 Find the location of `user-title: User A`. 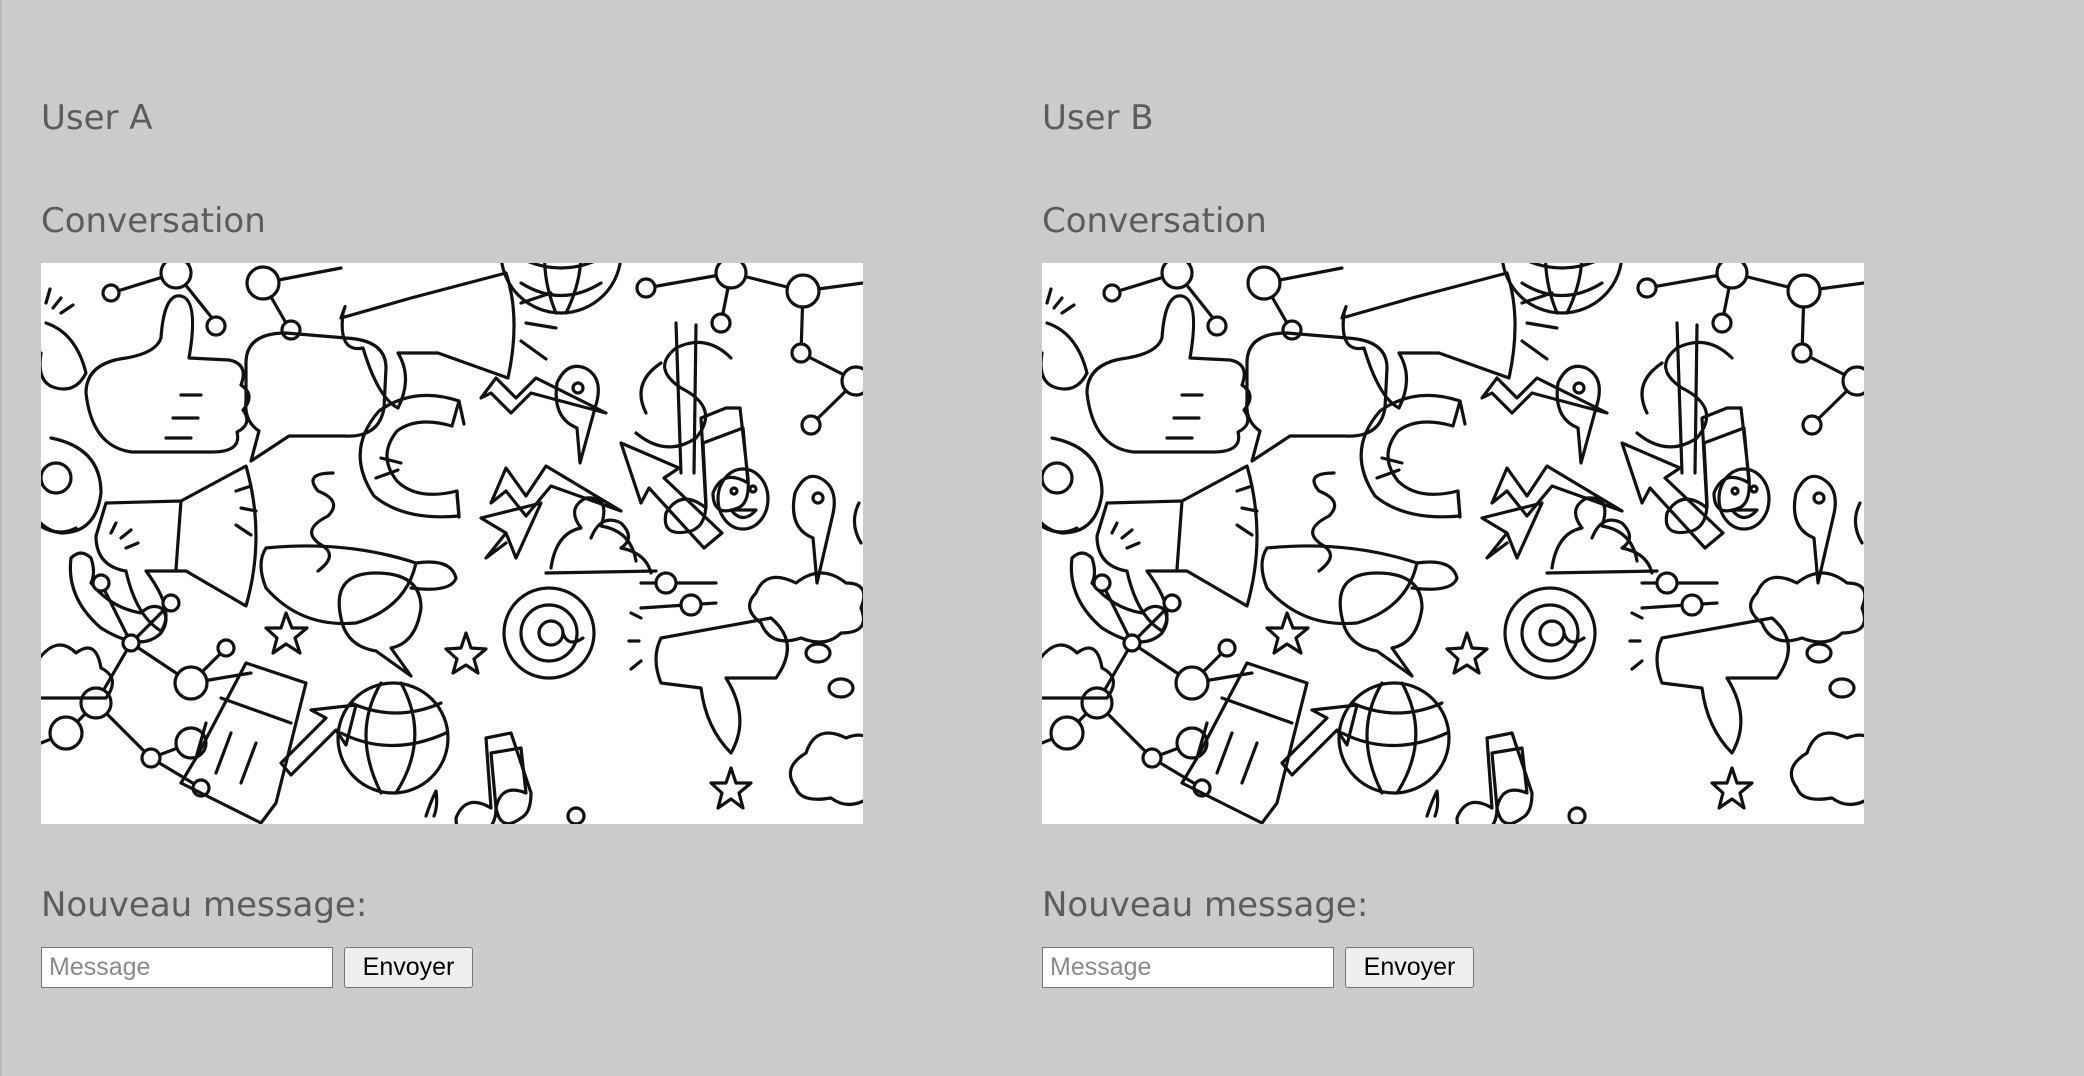

user-title: User A is located at coordinates (97, 118).